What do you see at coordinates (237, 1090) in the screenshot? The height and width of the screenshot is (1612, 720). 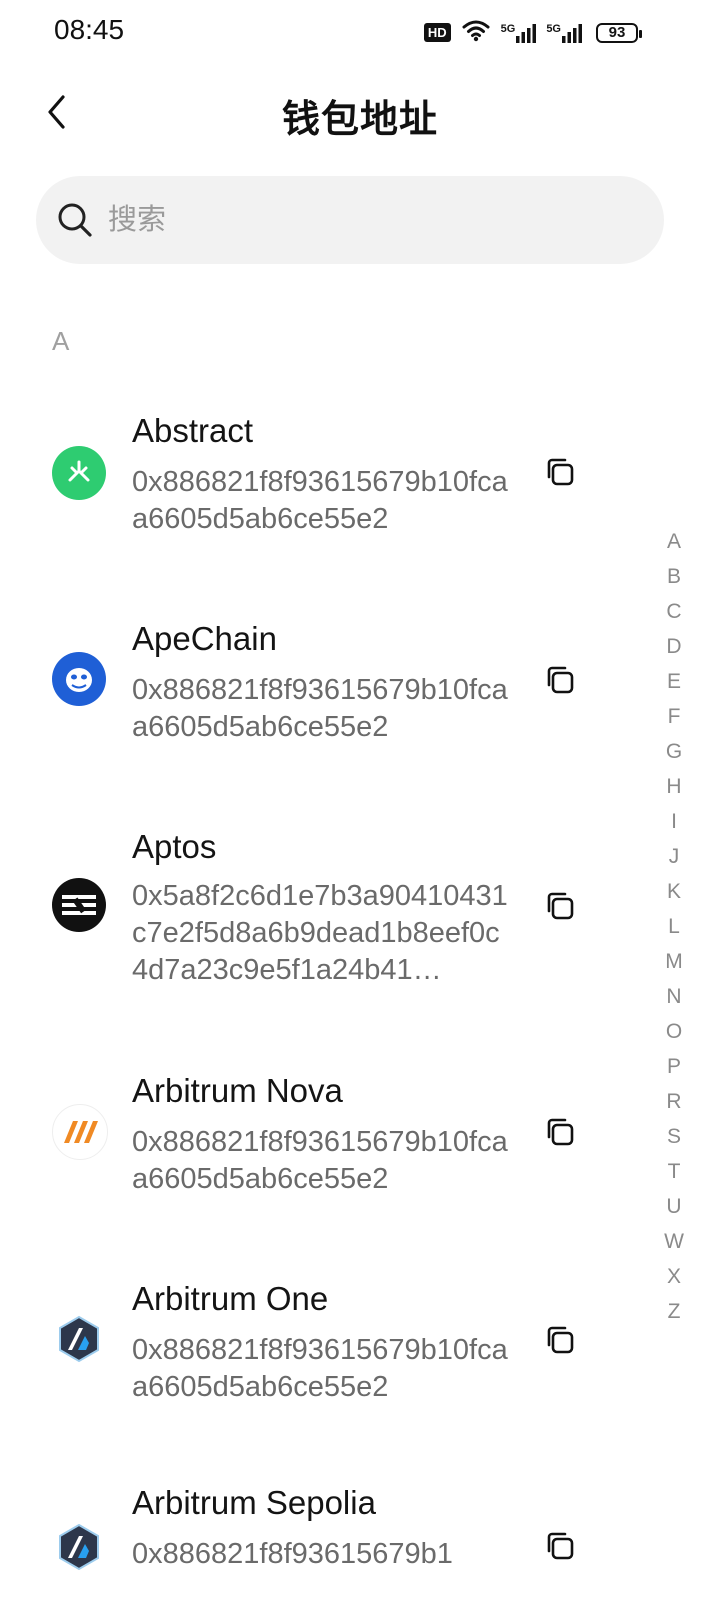 I see `wallet-name: Arbitrum Nova` at bounding box center [237, 1090].